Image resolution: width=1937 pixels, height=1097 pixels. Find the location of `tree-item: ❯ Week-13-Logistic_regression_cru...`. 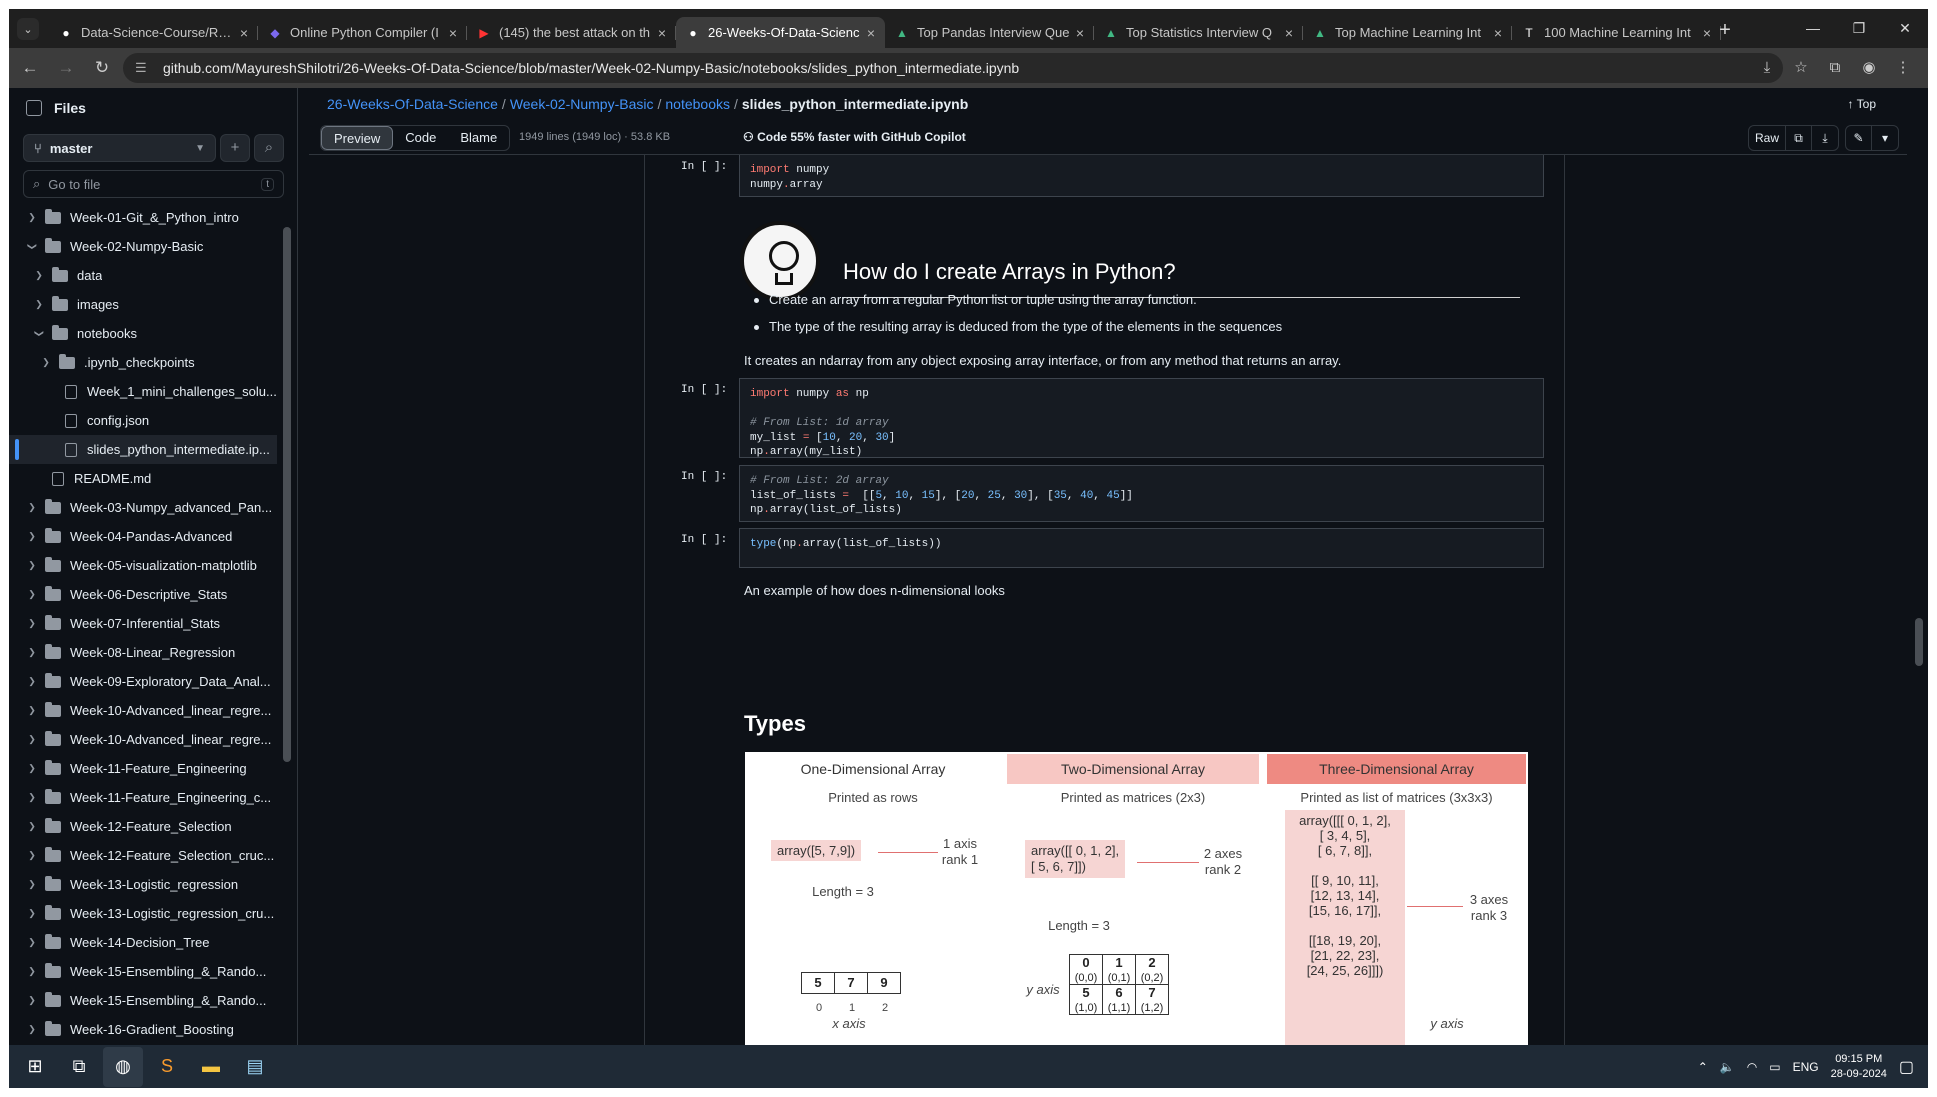

tree-item: ❯ Week-13-Logistic_regression_cru... is located at coordinates (143, 913).